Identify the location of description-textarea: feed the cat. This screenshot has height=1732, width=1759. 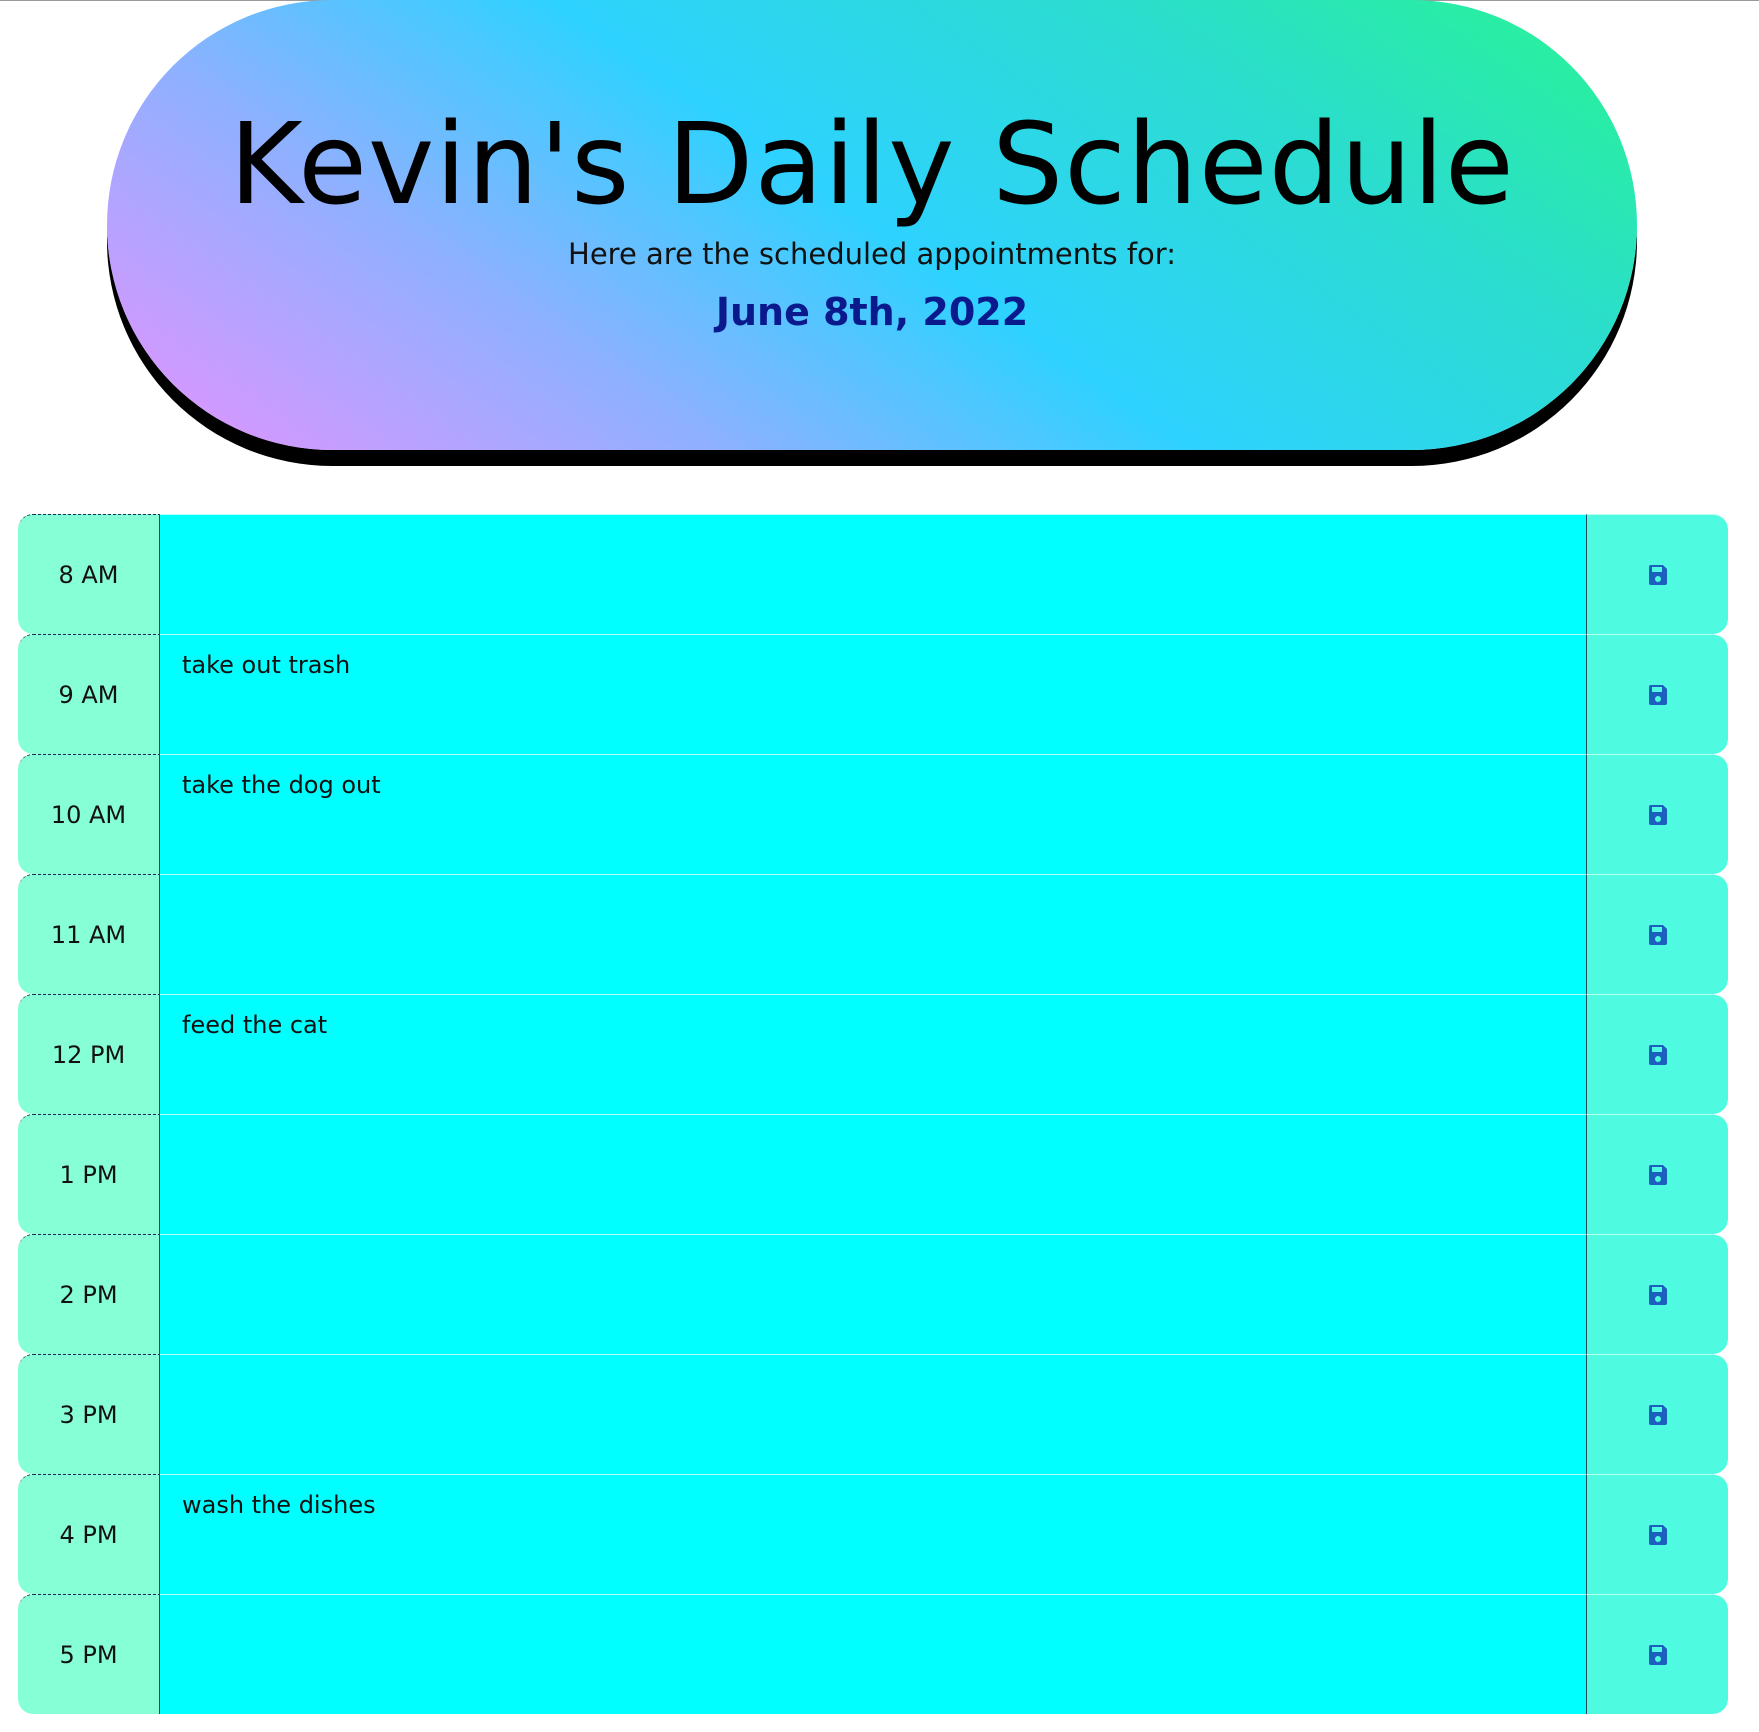
(873, 1054).